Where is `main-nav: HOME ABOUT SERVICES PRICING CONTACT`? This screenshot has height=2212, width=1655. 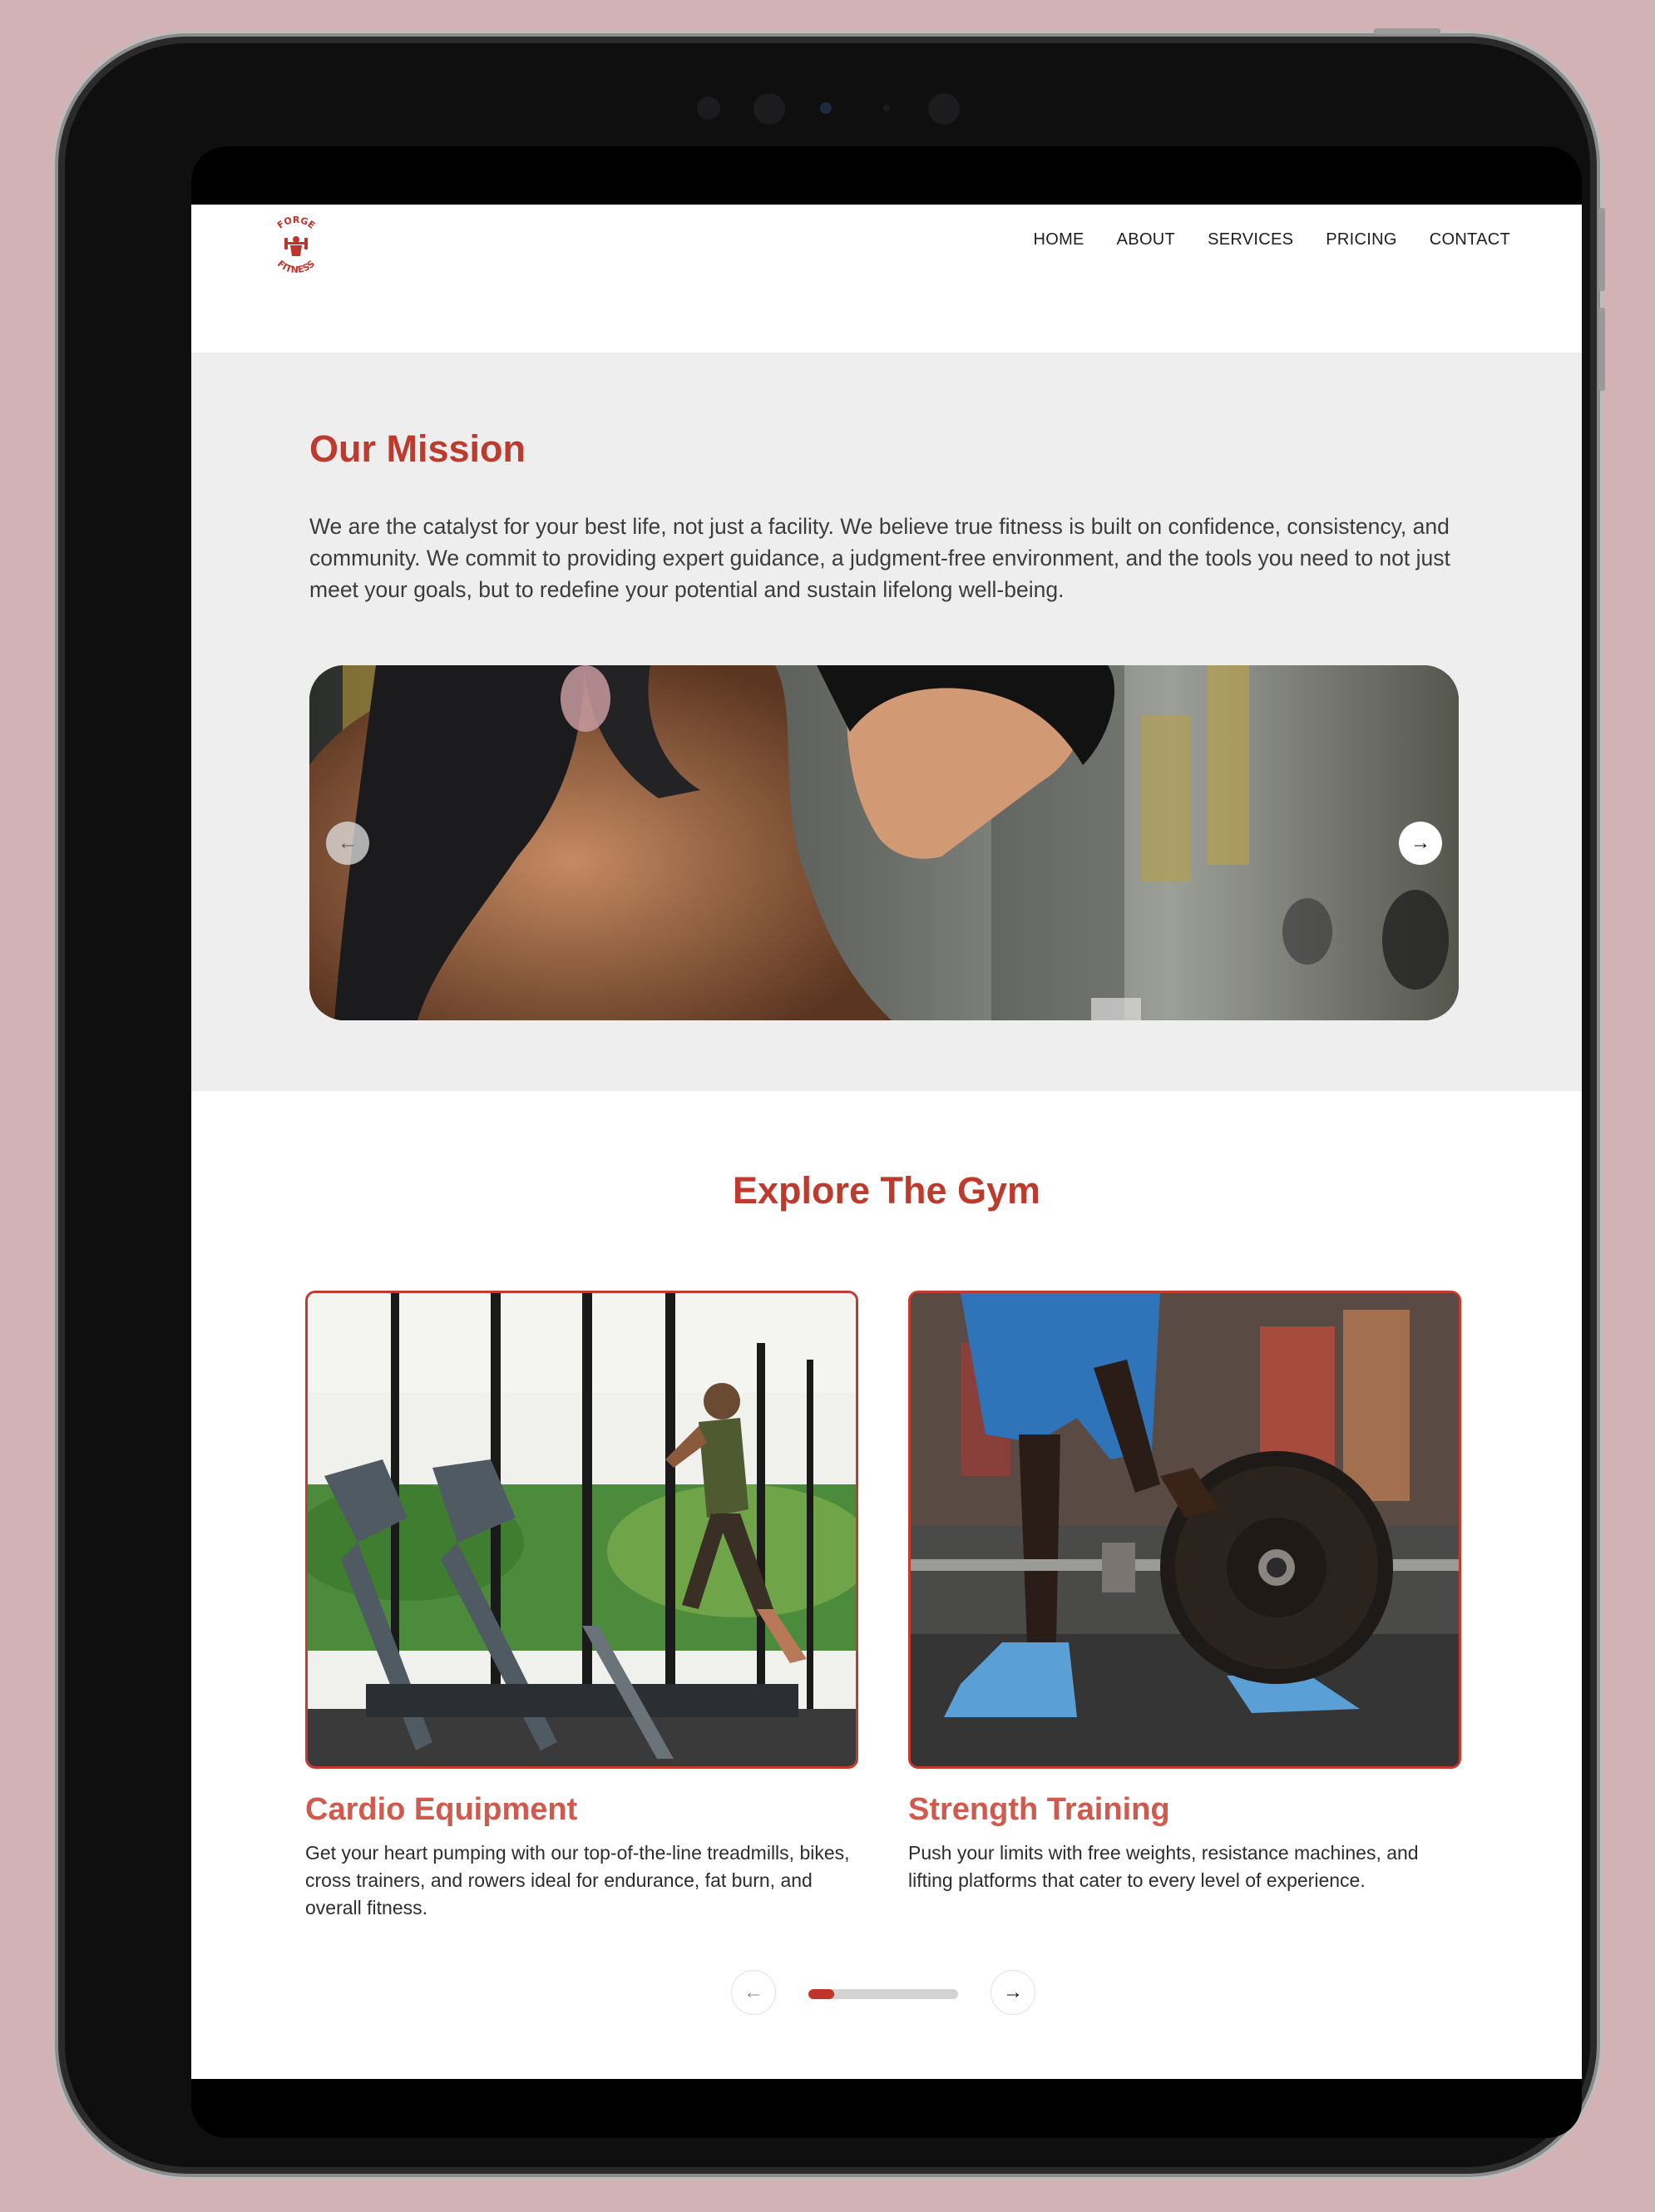 main-nav: HOME ABOUT SERVICES PRICING CONTACT is located at coordinates (1271, 239).